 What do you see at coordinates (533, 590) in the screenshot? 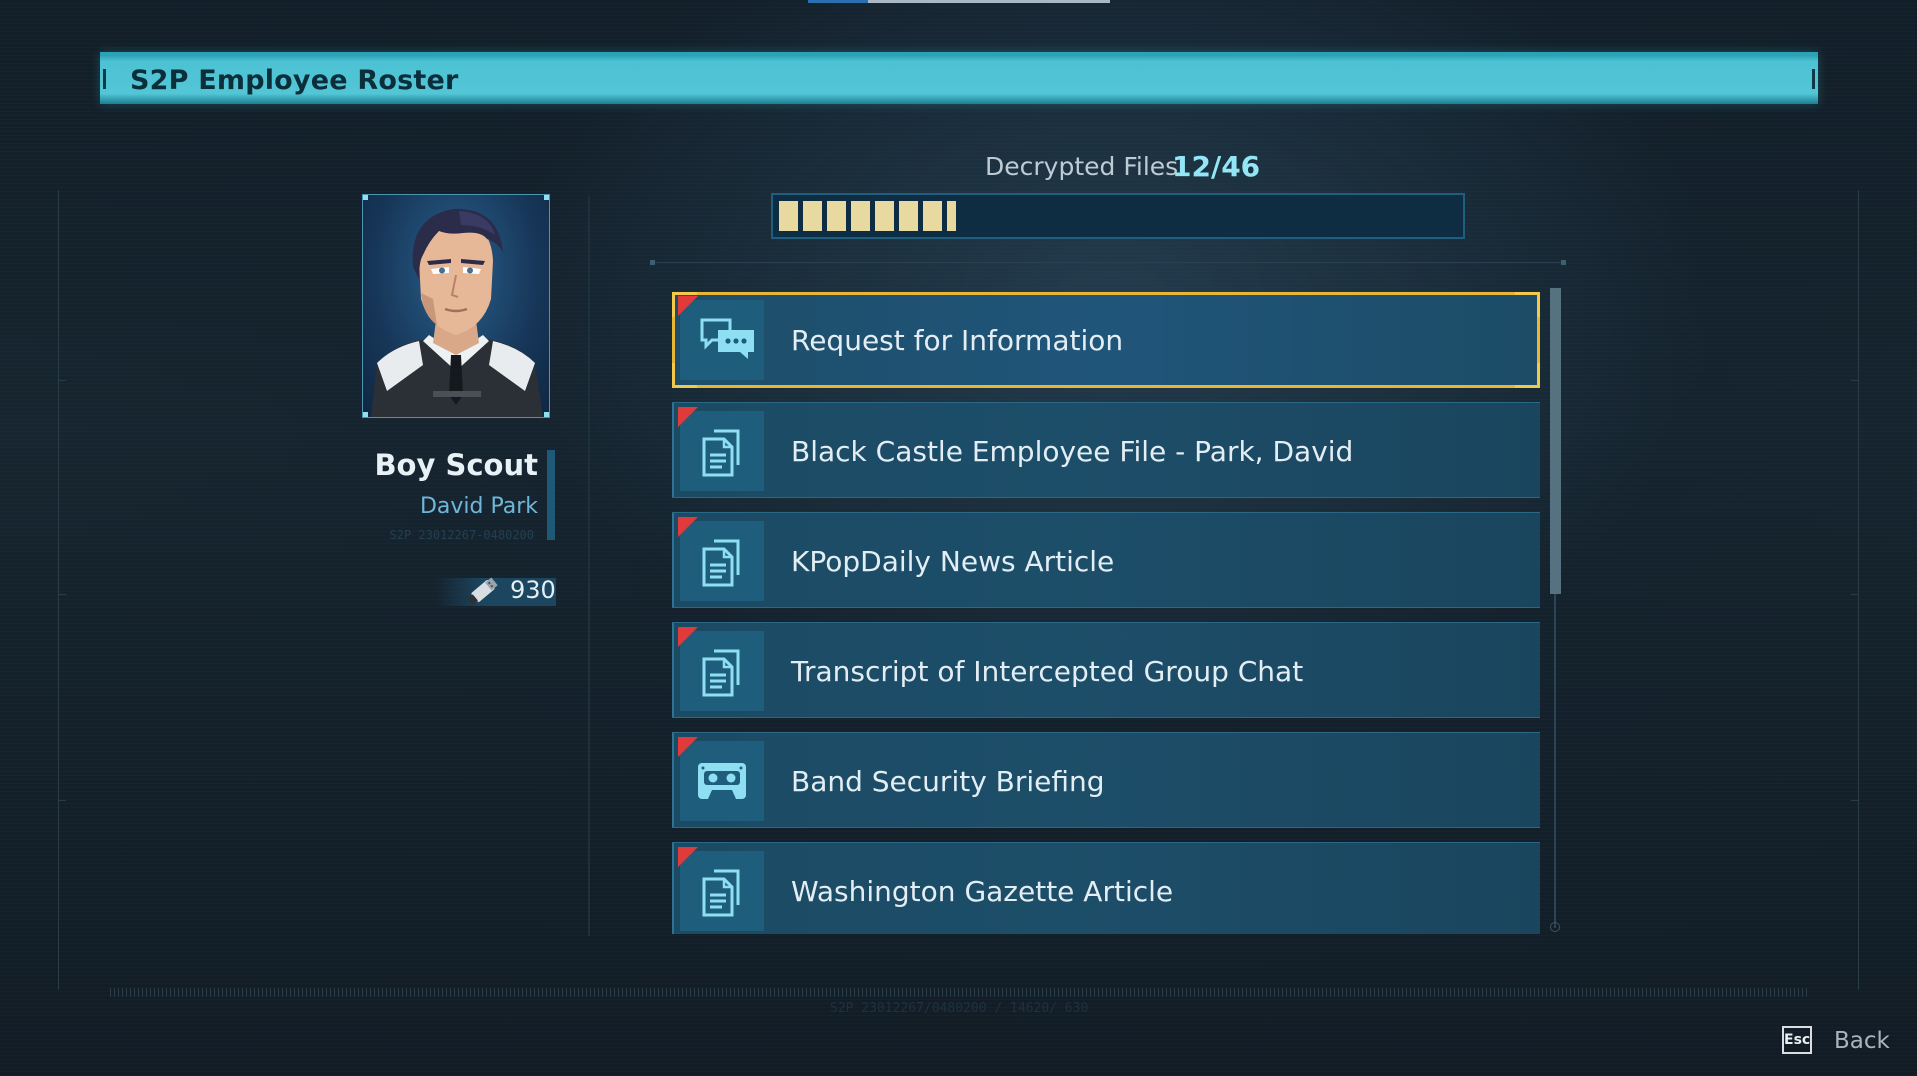
I see `currency-value: 930` at bounding box center [533, 590].